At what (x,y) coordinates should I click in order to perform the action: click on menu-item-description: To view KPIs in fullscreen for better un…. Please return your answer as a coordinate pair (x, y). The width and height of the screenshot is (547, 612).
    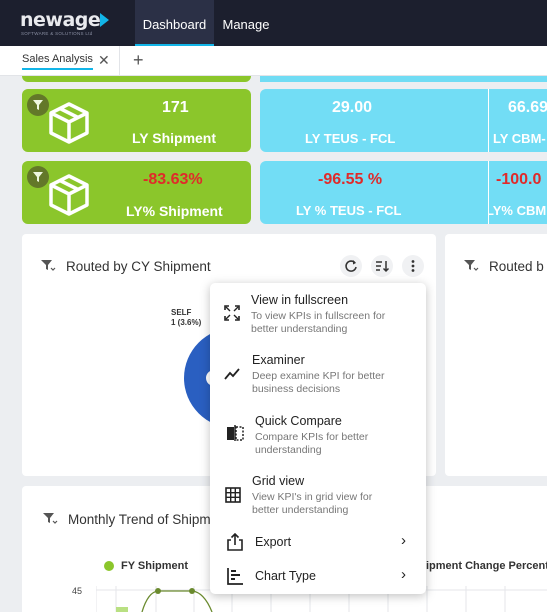
    Looking at the image, I should click on (318, 322).